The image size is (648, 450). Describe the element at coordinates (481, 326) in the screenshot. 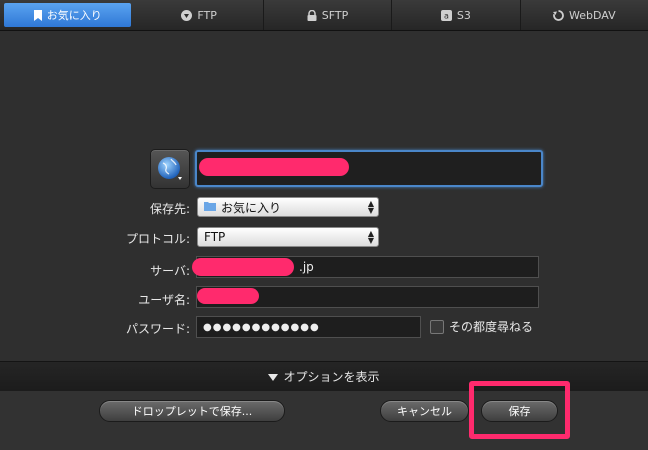

I see `ask-each-time-checkbox: その都度尋ねる` at that location.